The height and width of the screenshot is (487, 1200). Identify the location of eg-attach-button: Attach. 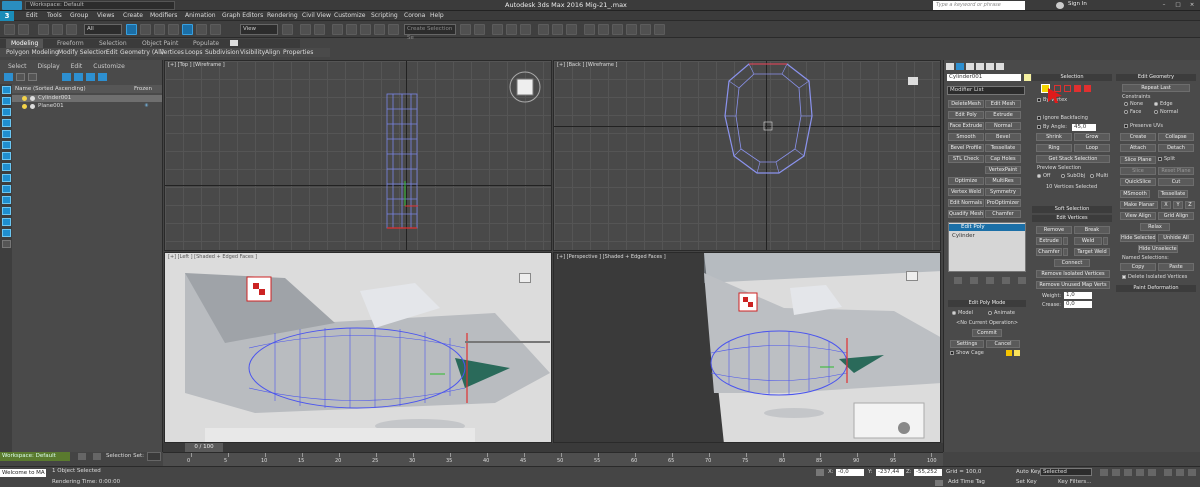
(1138, 148).